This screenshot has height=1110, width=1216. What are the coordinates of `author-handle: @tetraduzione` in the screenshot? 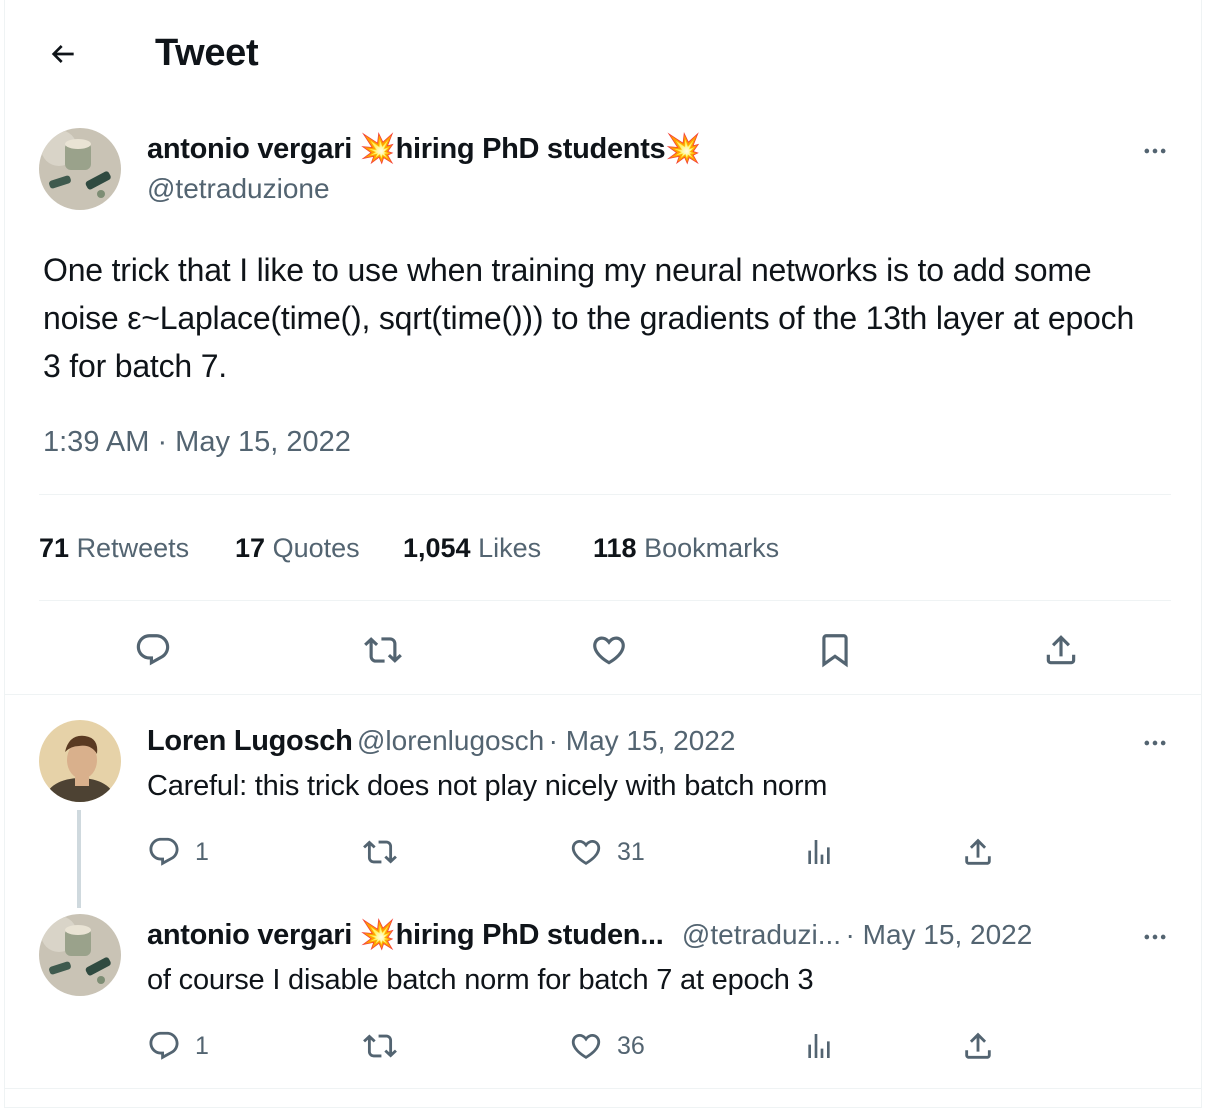 It's located at (238, 189).